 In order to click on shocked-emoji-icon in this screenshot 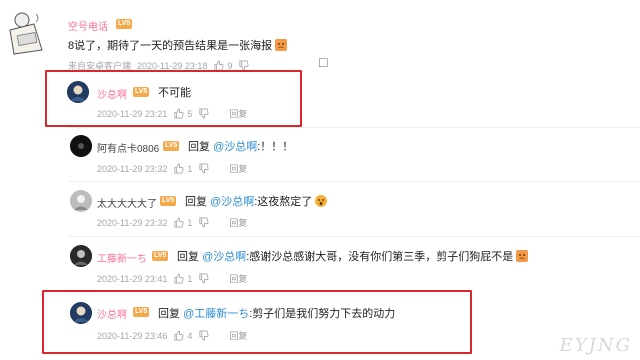, I will do `click(321, 201)`.